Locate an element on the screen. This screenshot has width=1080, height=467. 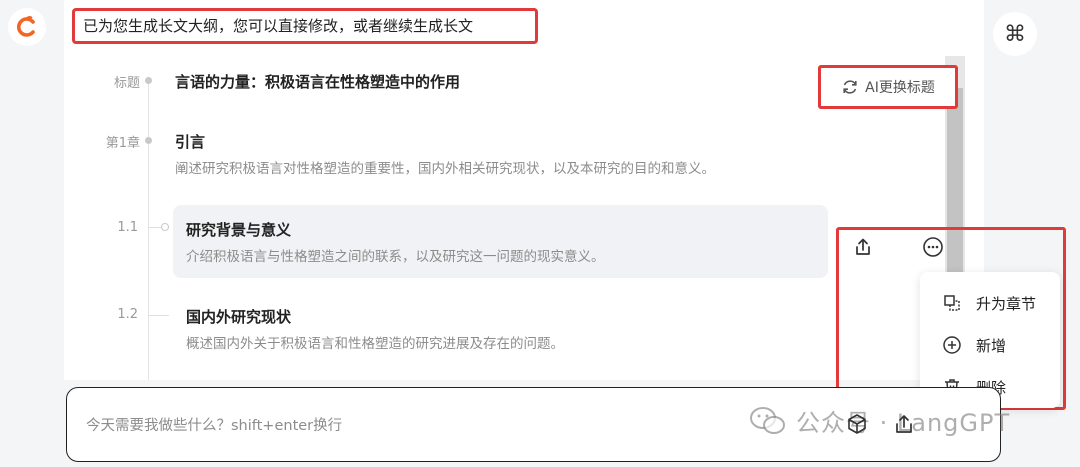
logo-icon is located at coordinates (26, 26).